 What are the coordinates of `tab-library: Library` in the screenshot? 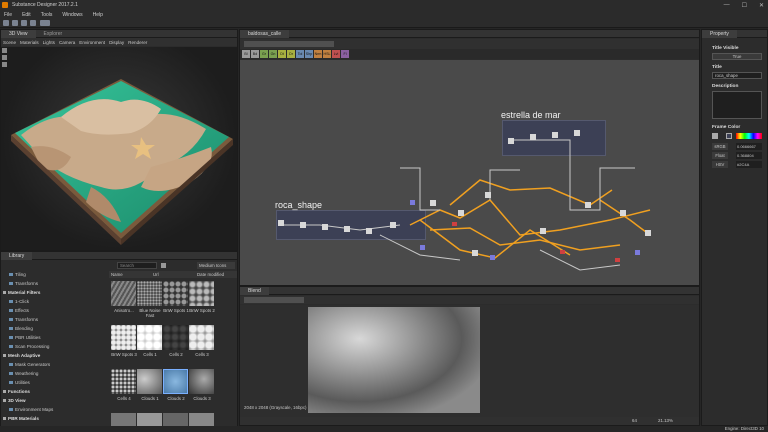 It's located at (17, 255).